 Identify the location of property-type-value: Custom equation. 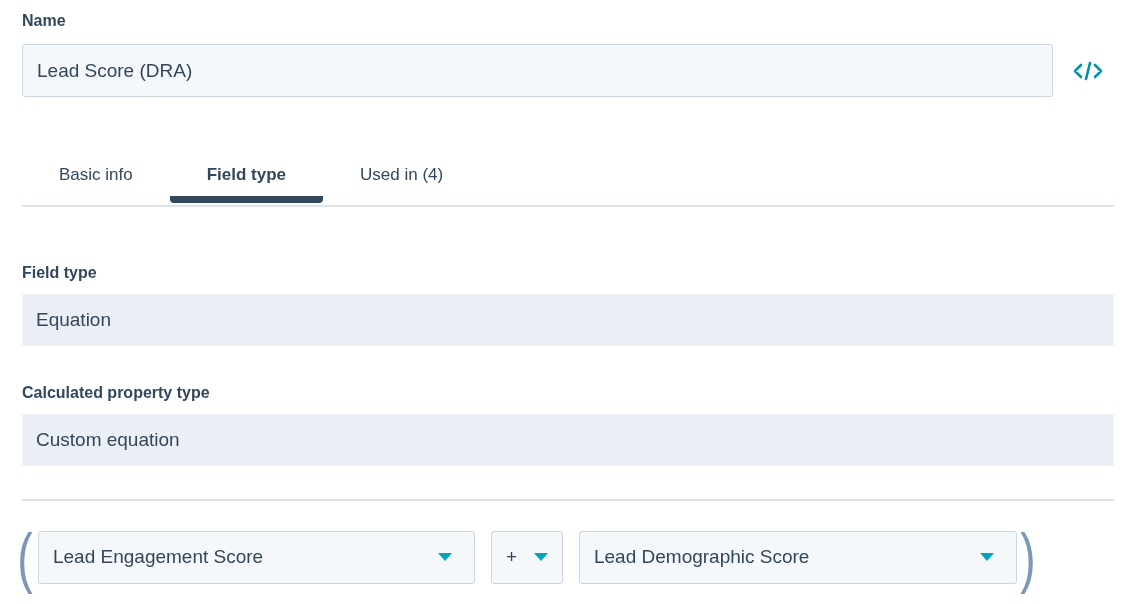
(568, 440).